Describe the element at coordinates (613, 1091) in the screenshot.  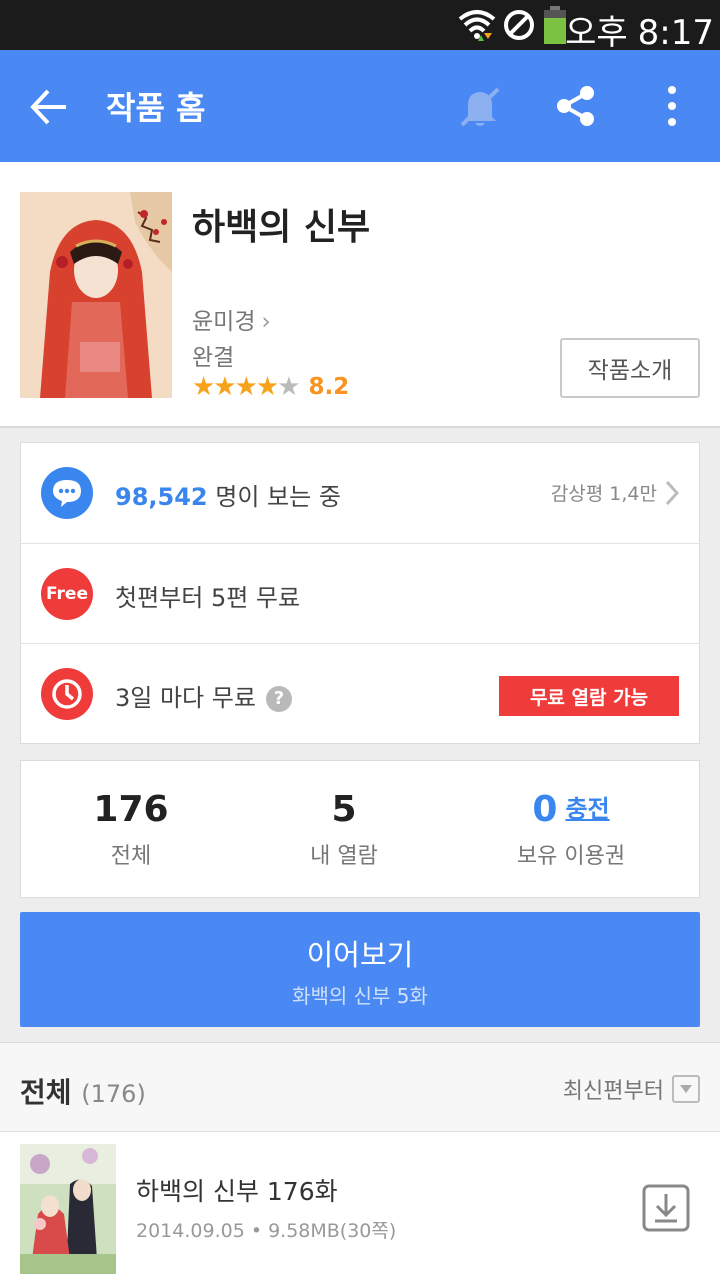
I see `sort-label: 최신편부터` at that location.